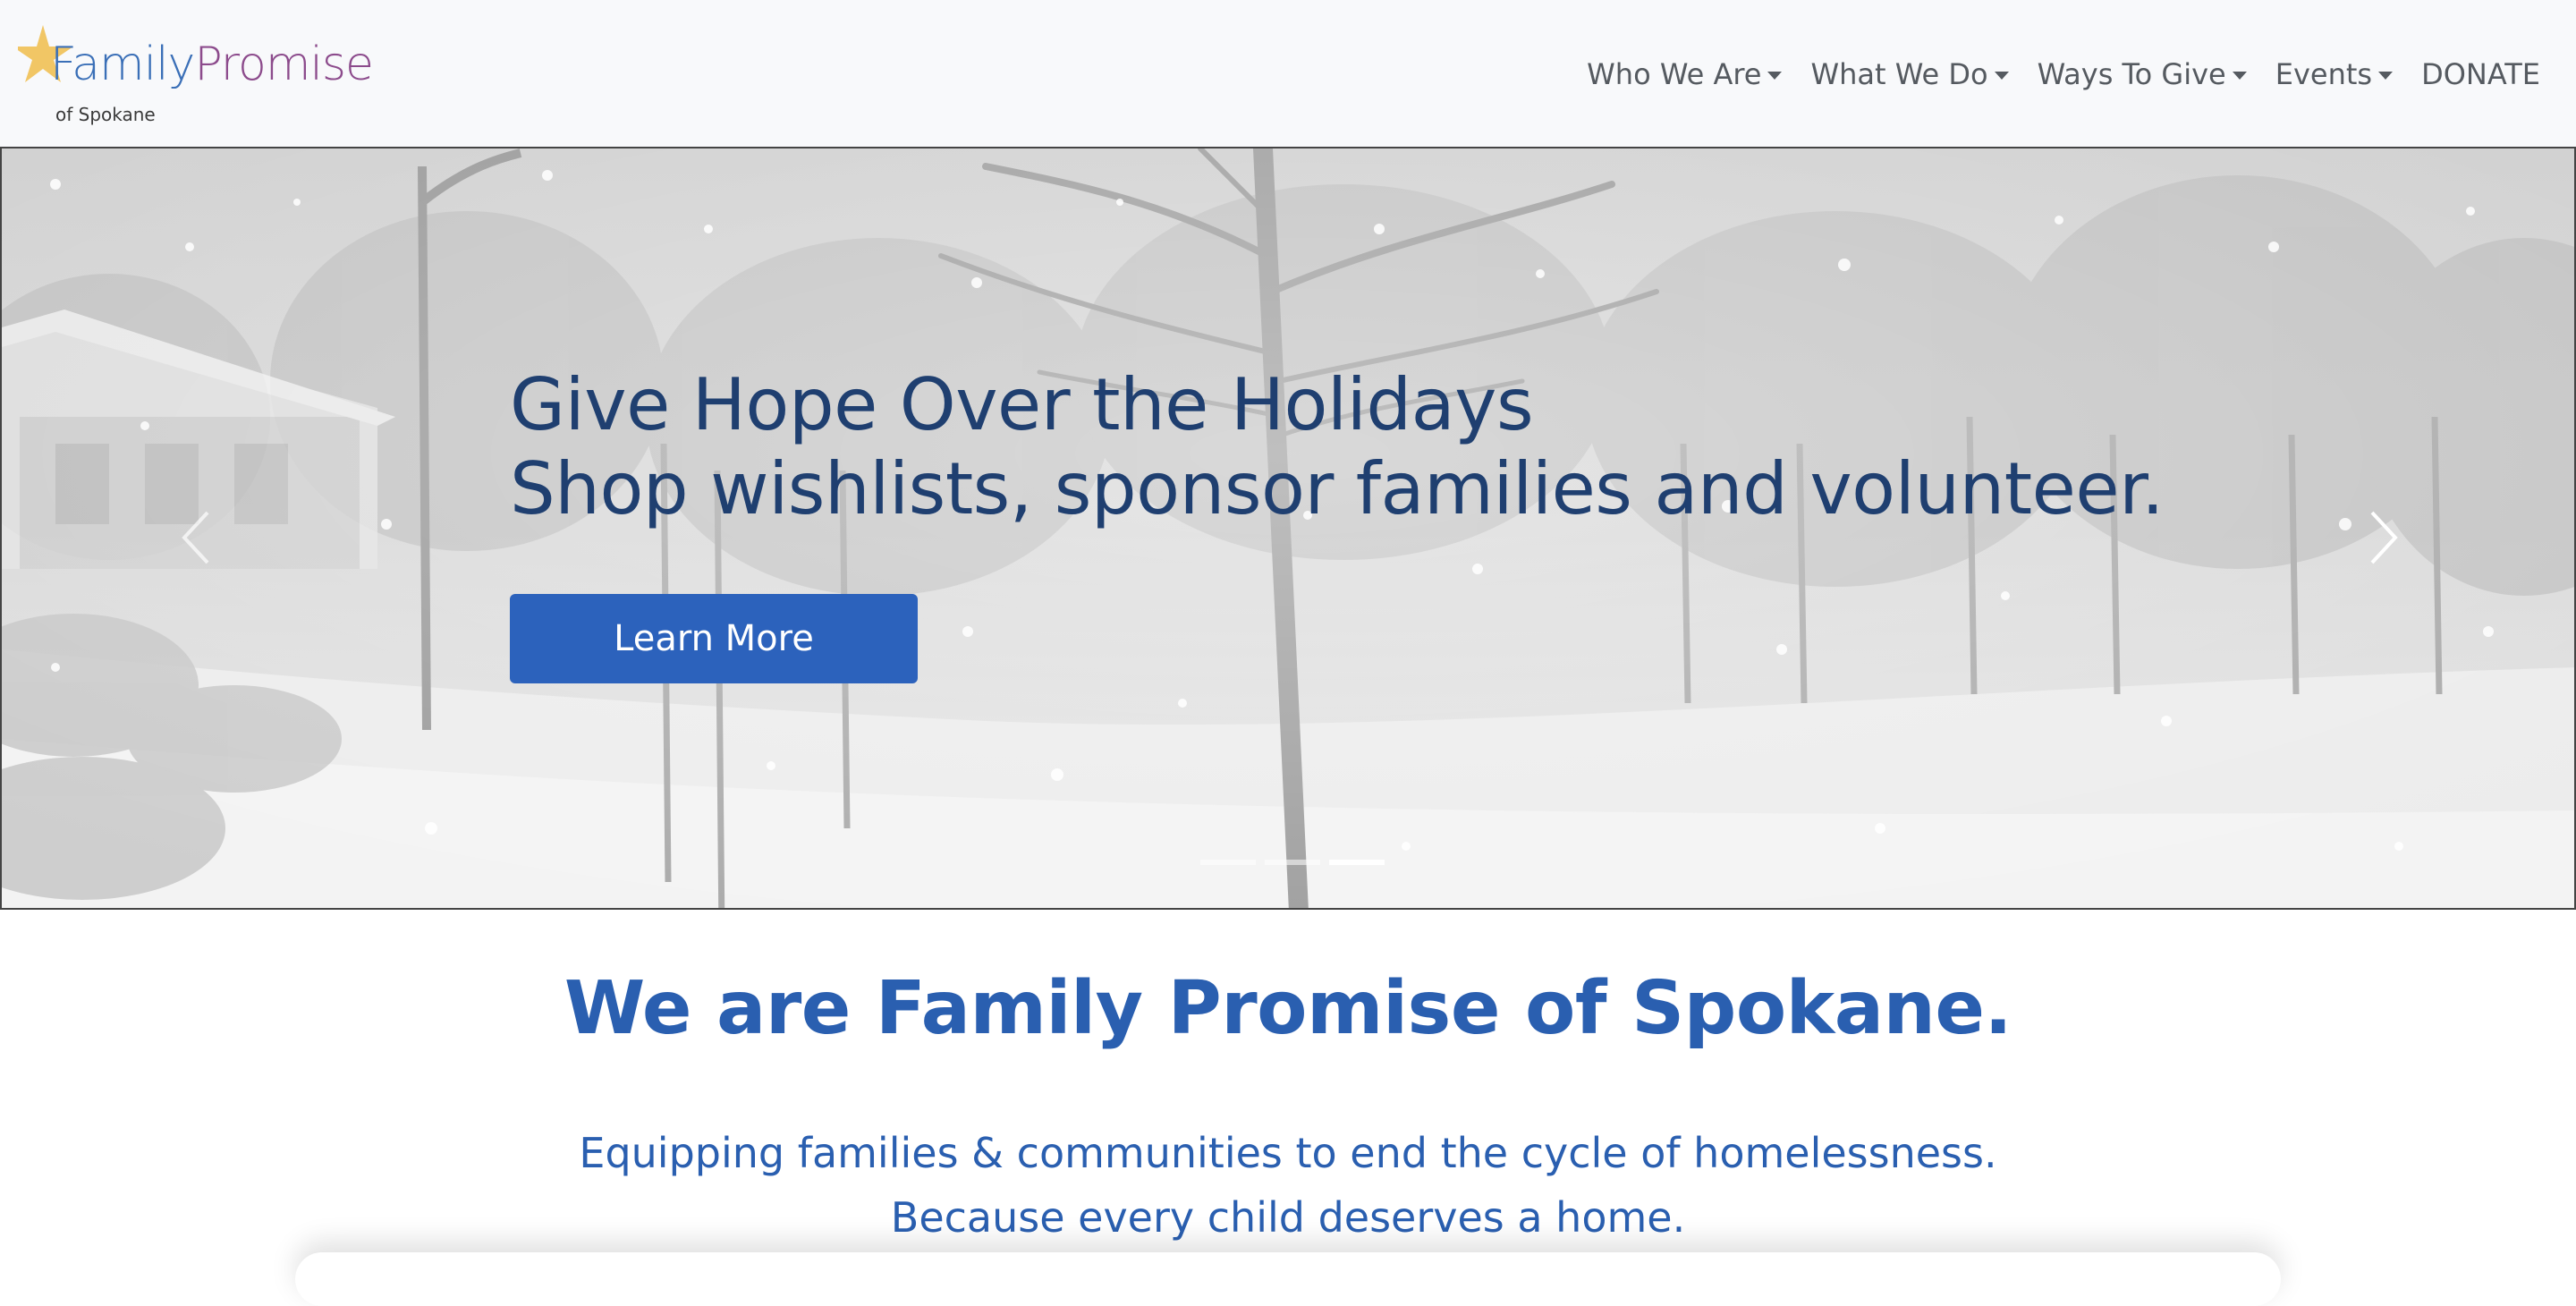 The height and width of the screenshot is (1306, 2576). Describe the element at coordinates (2384, 538) in the screenshot. I see `chevron-right-icon` at that location.